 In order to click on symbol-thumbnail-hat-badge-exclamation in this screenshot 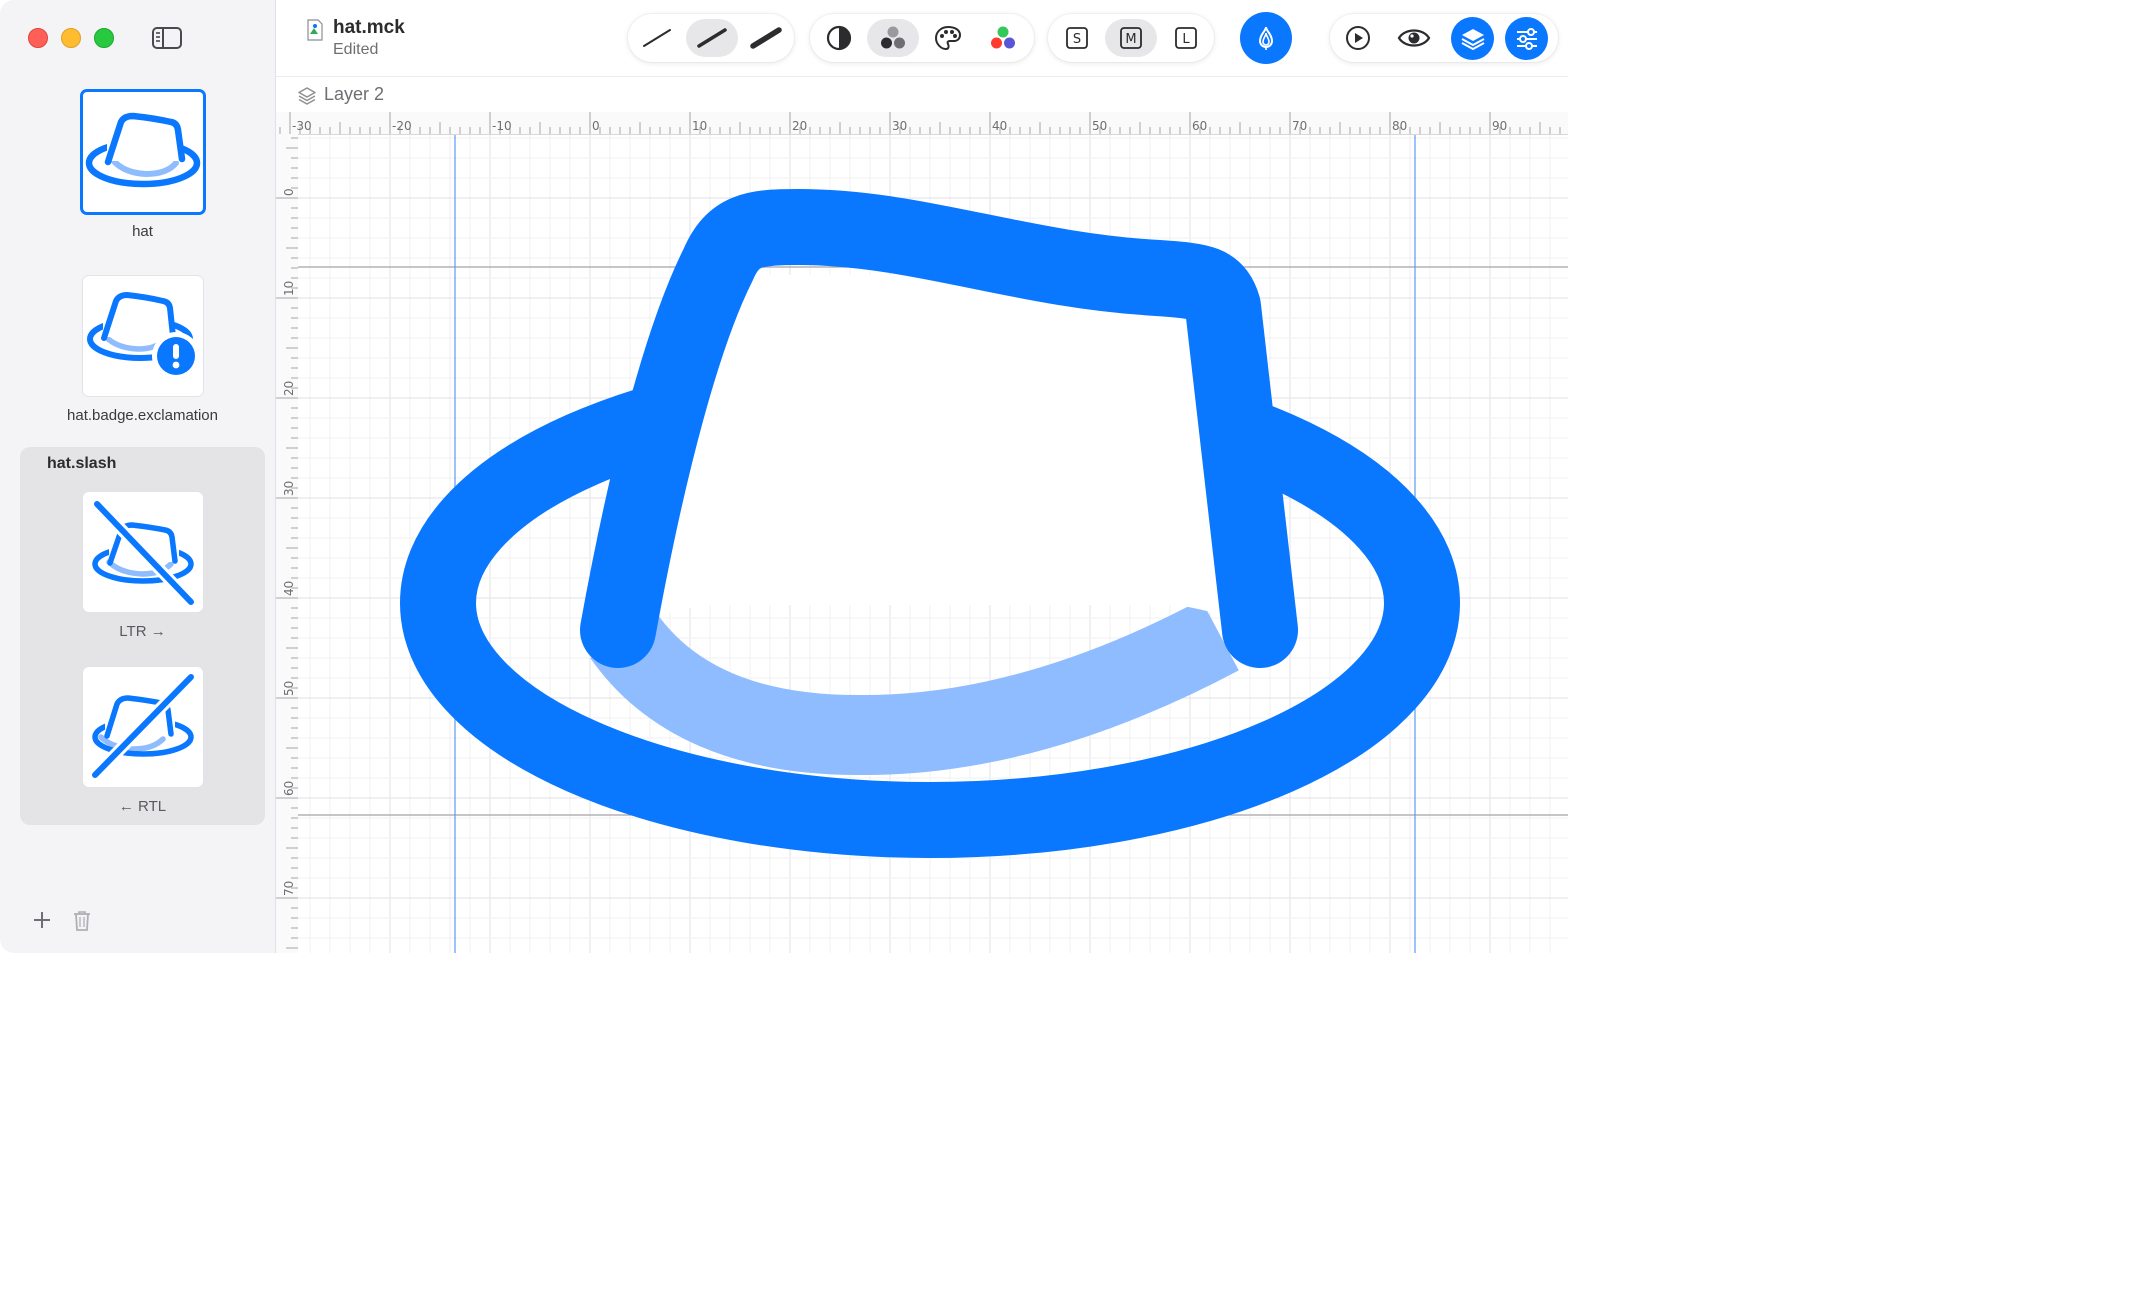, I will do `click(143, 336)`.